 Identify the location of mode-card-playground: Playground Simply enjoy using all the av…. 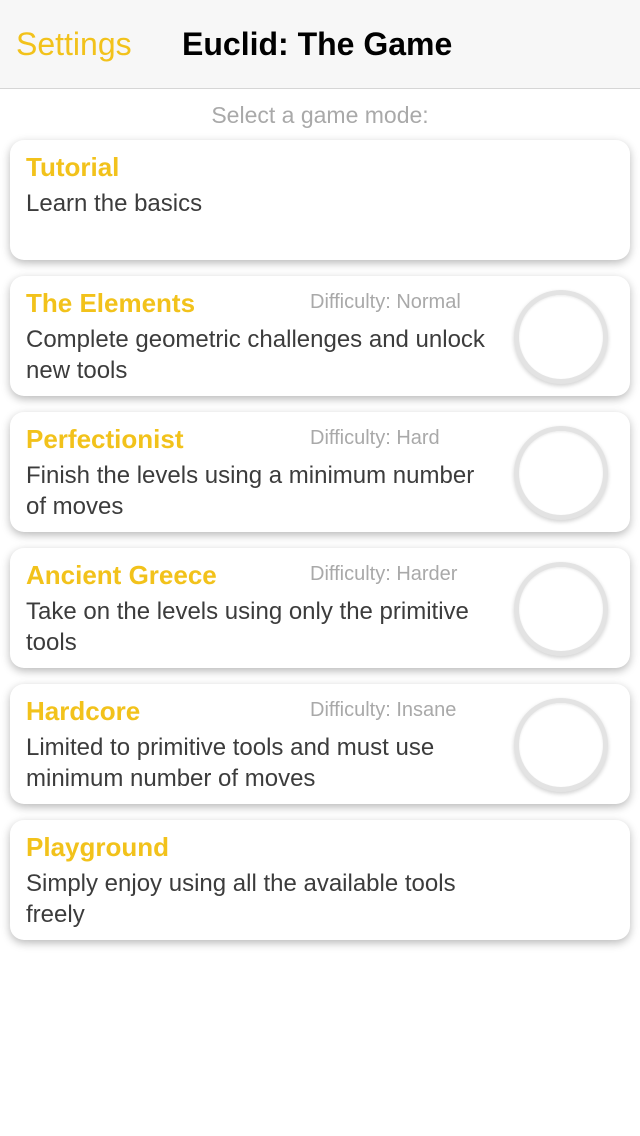
(320, 880).